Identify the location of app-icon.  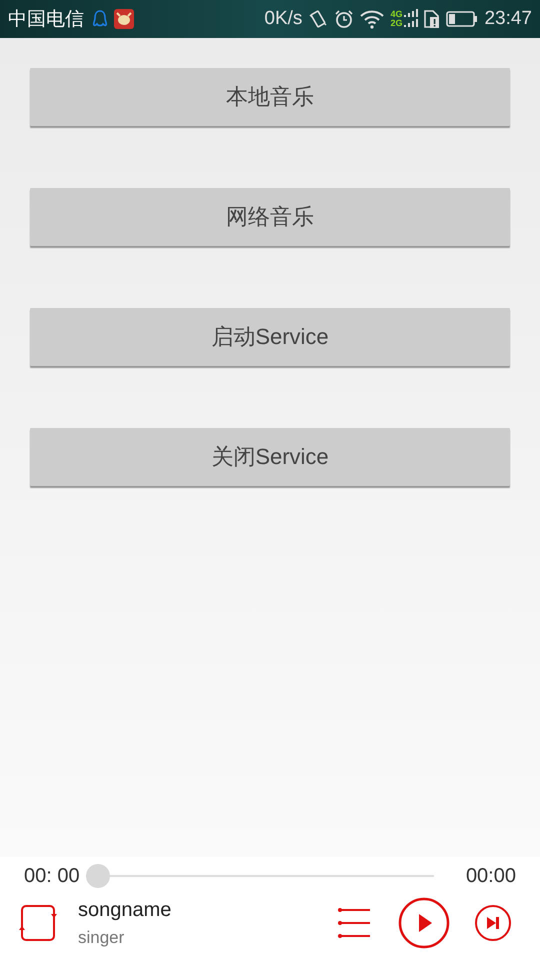
(124, 19).